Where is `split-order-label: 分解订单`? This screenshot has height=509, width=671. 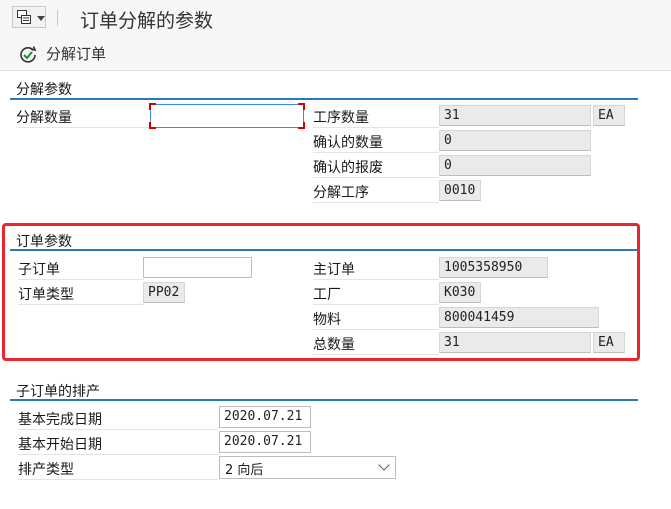 split-order-label: 分解订单 is located at coordinates (76, 54).